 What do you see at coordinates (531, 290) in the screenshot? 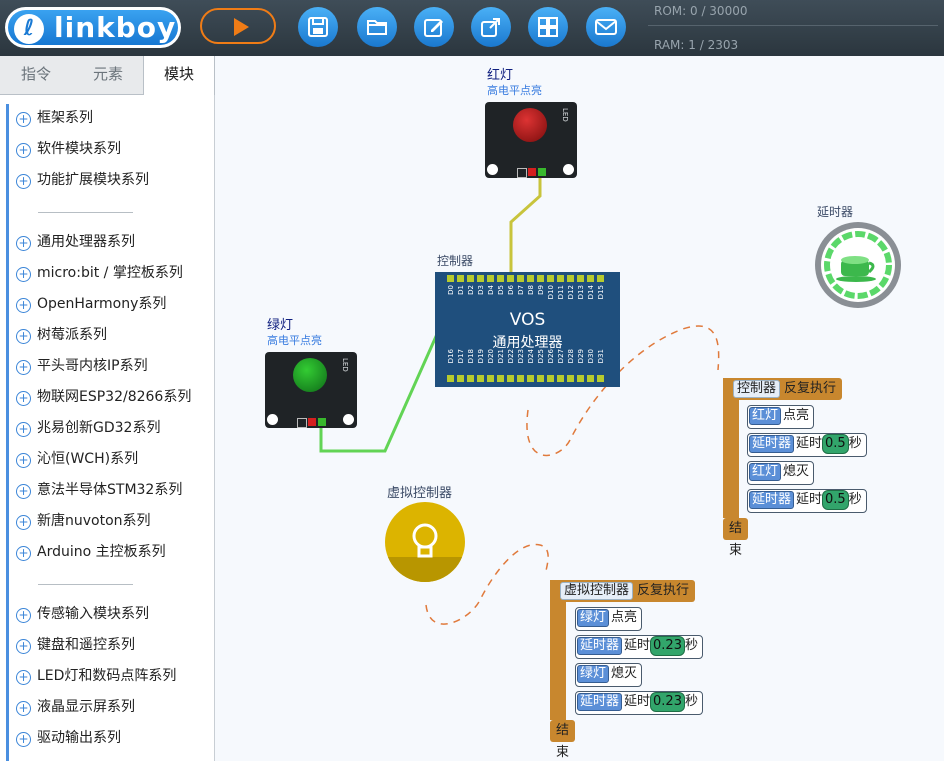
I see `pin-label: D8` at bounding box center [531, 290].